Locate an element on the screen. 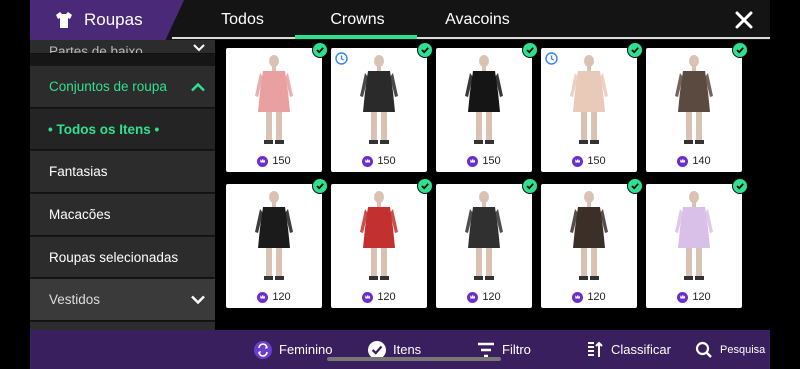  close-icon is located at coordinates (744, 20).